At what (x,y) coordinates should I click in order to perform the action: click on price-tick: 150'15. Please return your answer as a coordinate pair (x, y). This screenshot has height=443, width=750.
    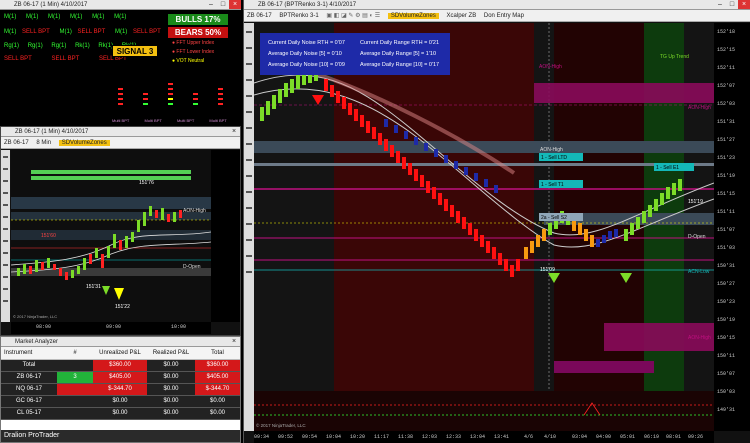
    Looking at the image, I should click on (726, 338).